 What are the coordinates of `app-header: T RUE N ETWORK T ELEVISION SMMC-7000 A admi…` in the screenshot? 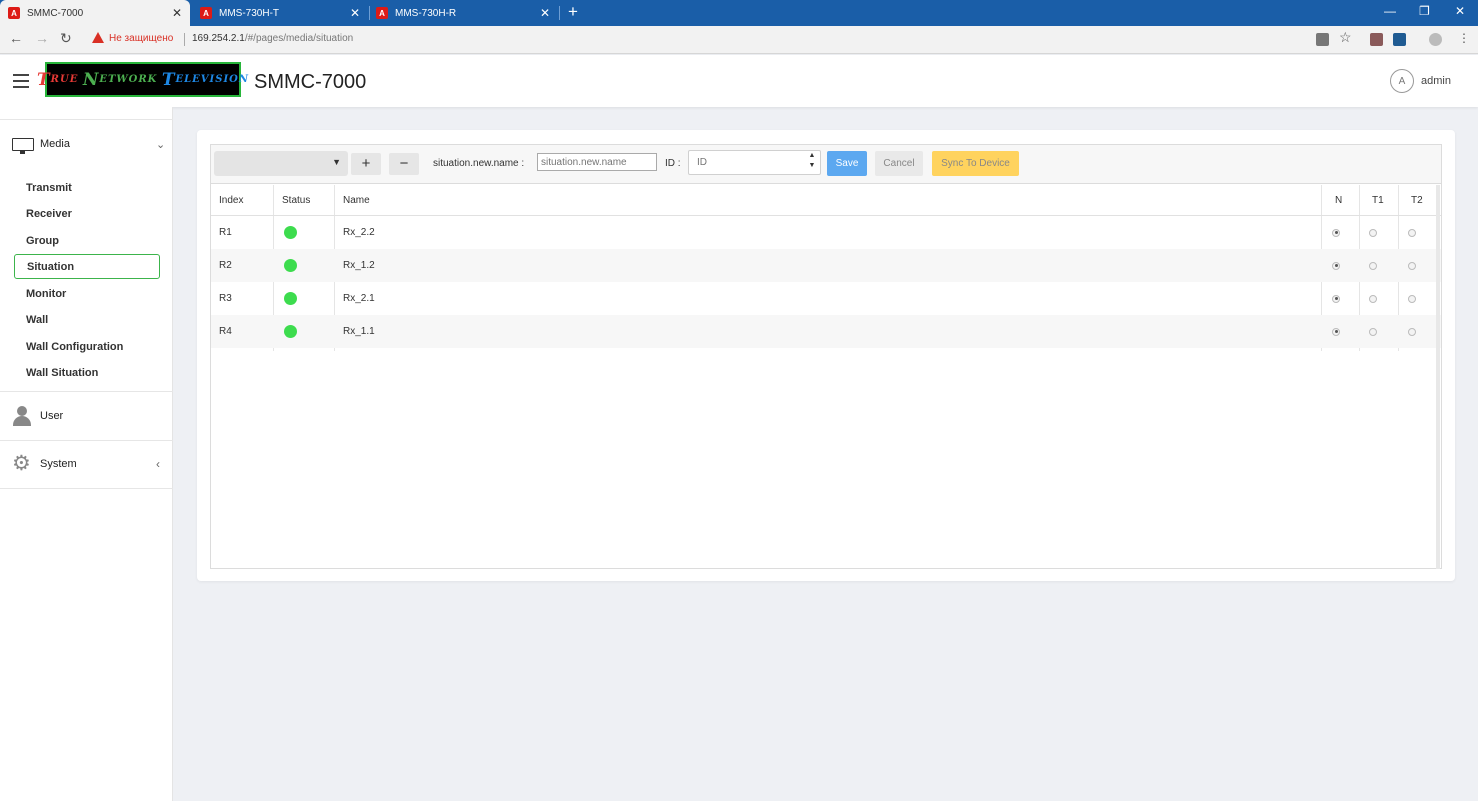 It's located at (739, 81).